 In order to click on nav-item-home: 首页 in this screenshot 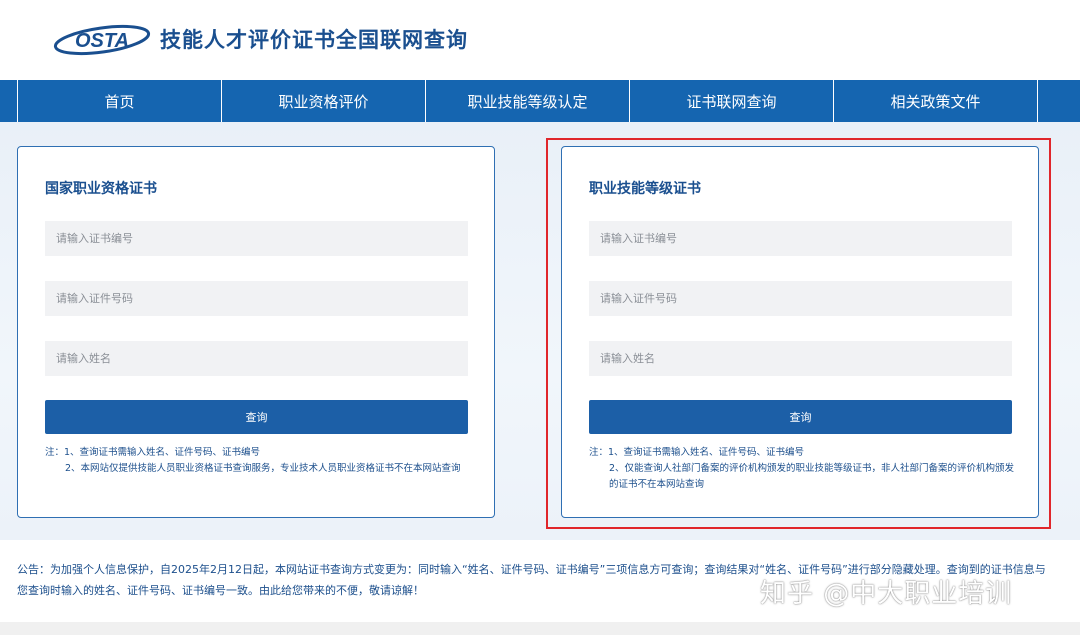, I will do `click(120, 101)`.